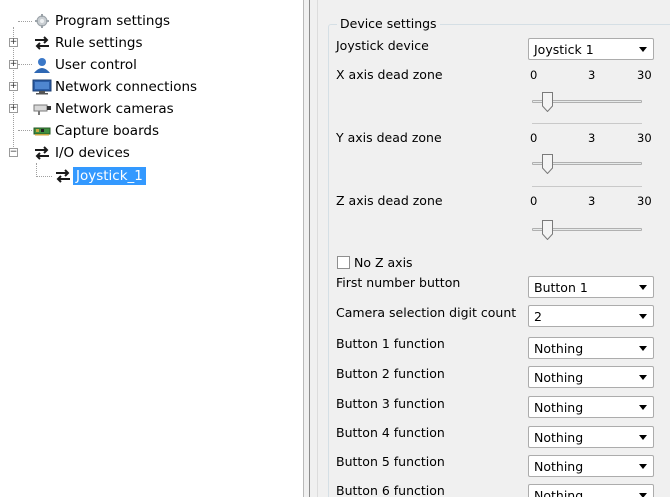 Image resolution: width=670 pixels, height=497 pixels. What do you see at coordinates (113, 21) in the screenshot?
I see `tree-item-label: Program settings` at bounding box center [113, 21].